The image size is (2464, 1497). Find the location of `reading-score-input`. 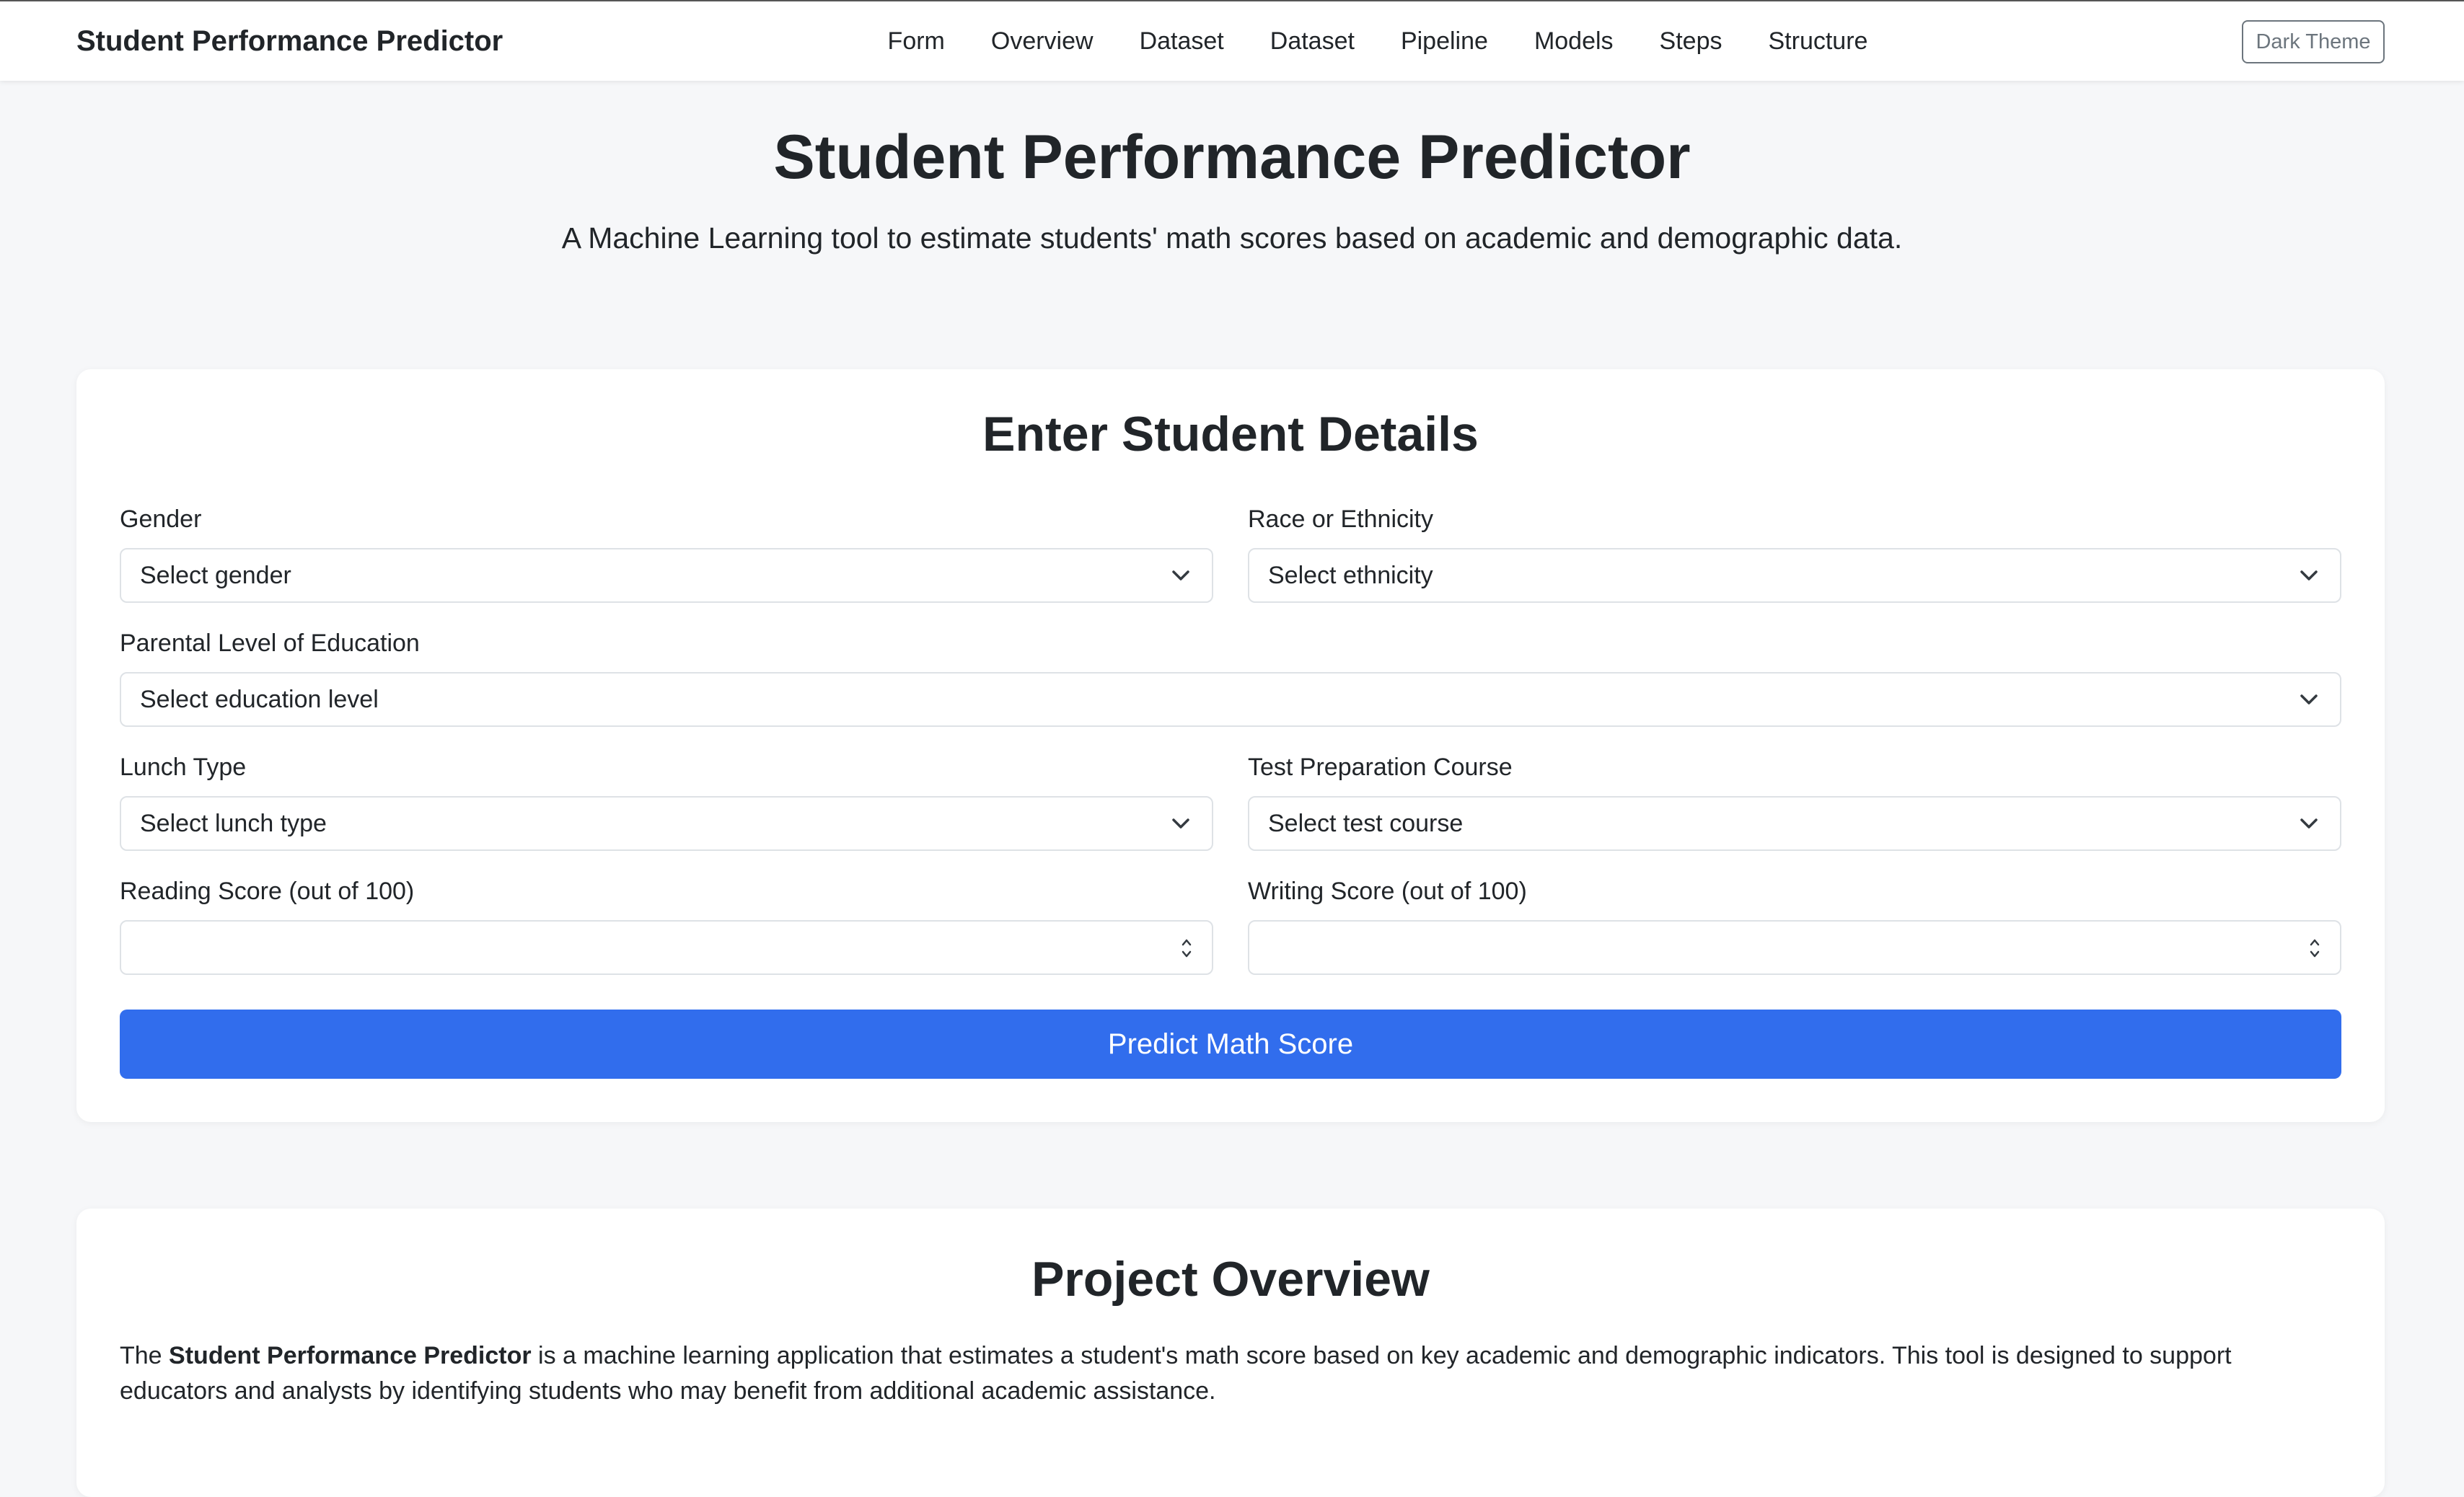

reading-score-input is located at coordinates (667, 947).